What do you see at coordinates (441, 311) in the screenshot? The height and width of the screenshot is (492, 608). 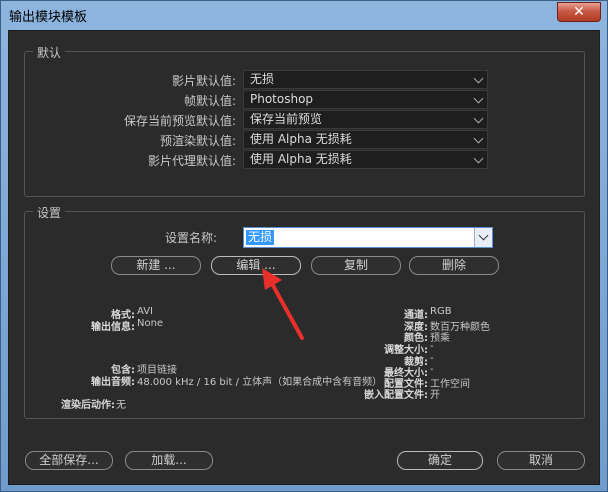 I see `channels-value: RGB` at bounding box center [441, 311].